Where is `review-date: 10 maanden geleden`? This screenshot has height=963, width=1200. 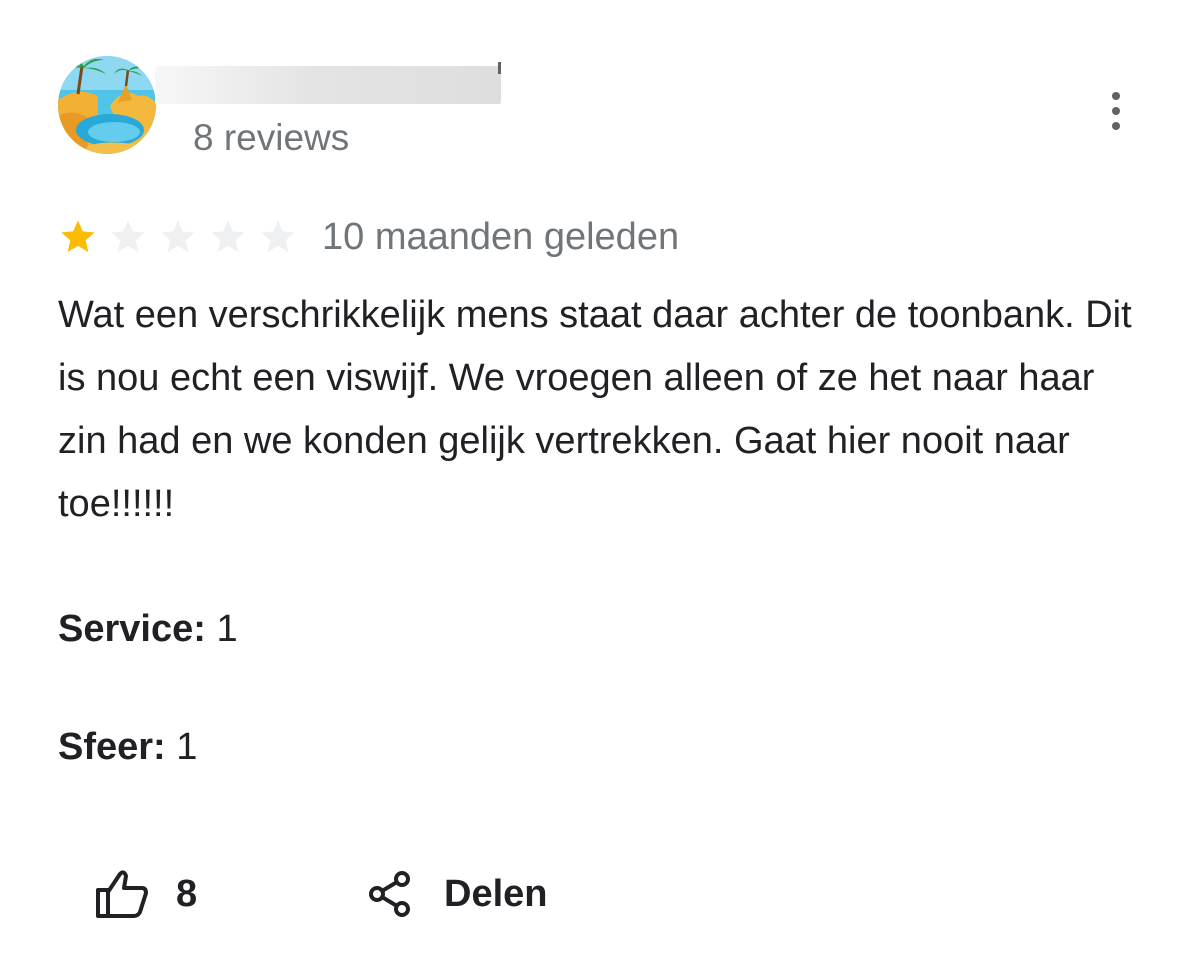 review-date: 10 maanden geleden is located at coordinates (501, 237).